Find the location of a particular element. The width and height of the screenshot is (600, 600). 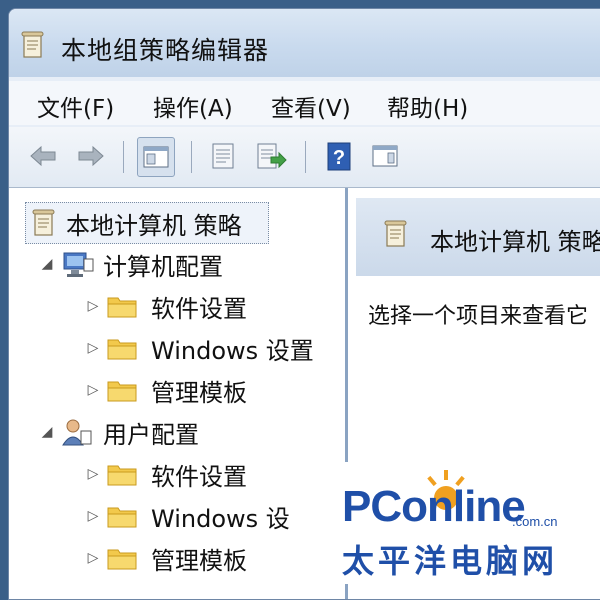

tree-item-computer-config: ◢ 计算机配置 is located at coordinates (131, 264).